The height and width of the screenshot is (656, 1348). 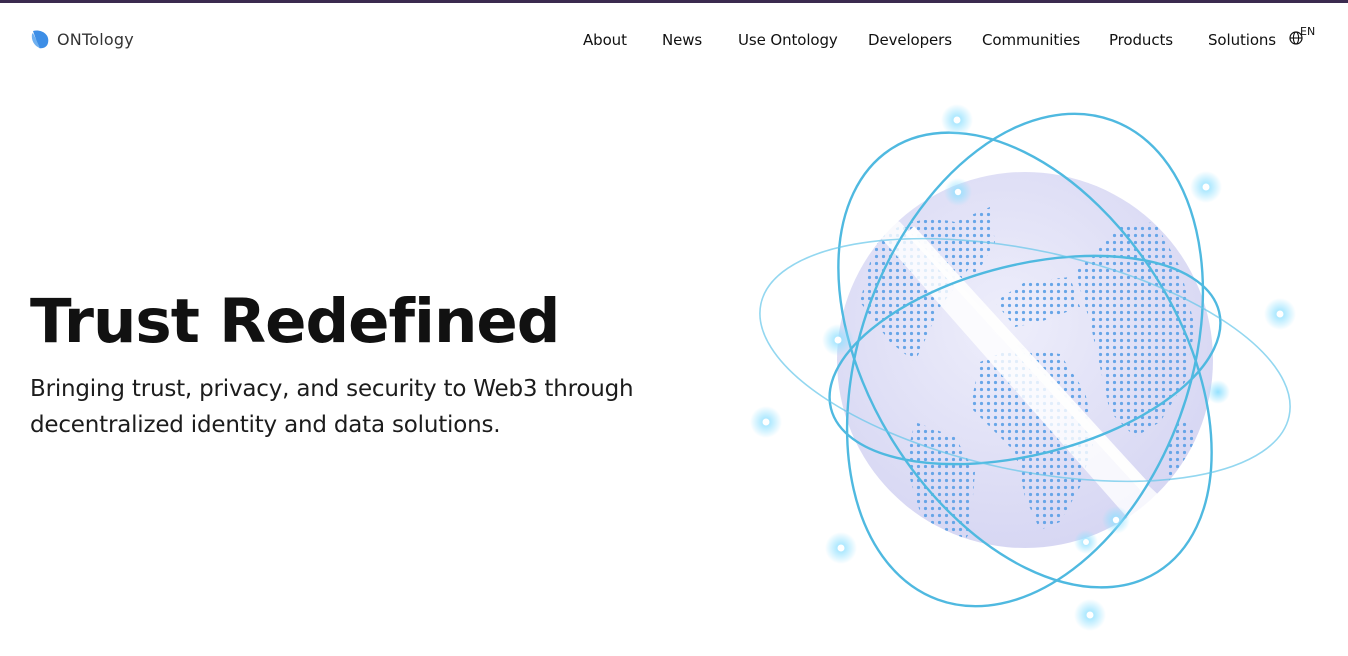 I want to click on nav-item-about: About, so click(x=605, y=40).